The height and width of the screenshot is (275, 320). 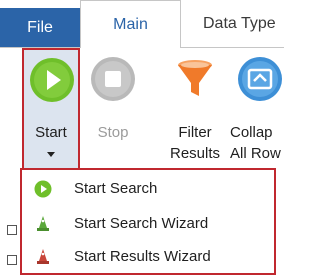 What do you see at coordinates (113, 79) in the screenshot?
I see `stop-circle-icon` at bounding box center [113, 79].